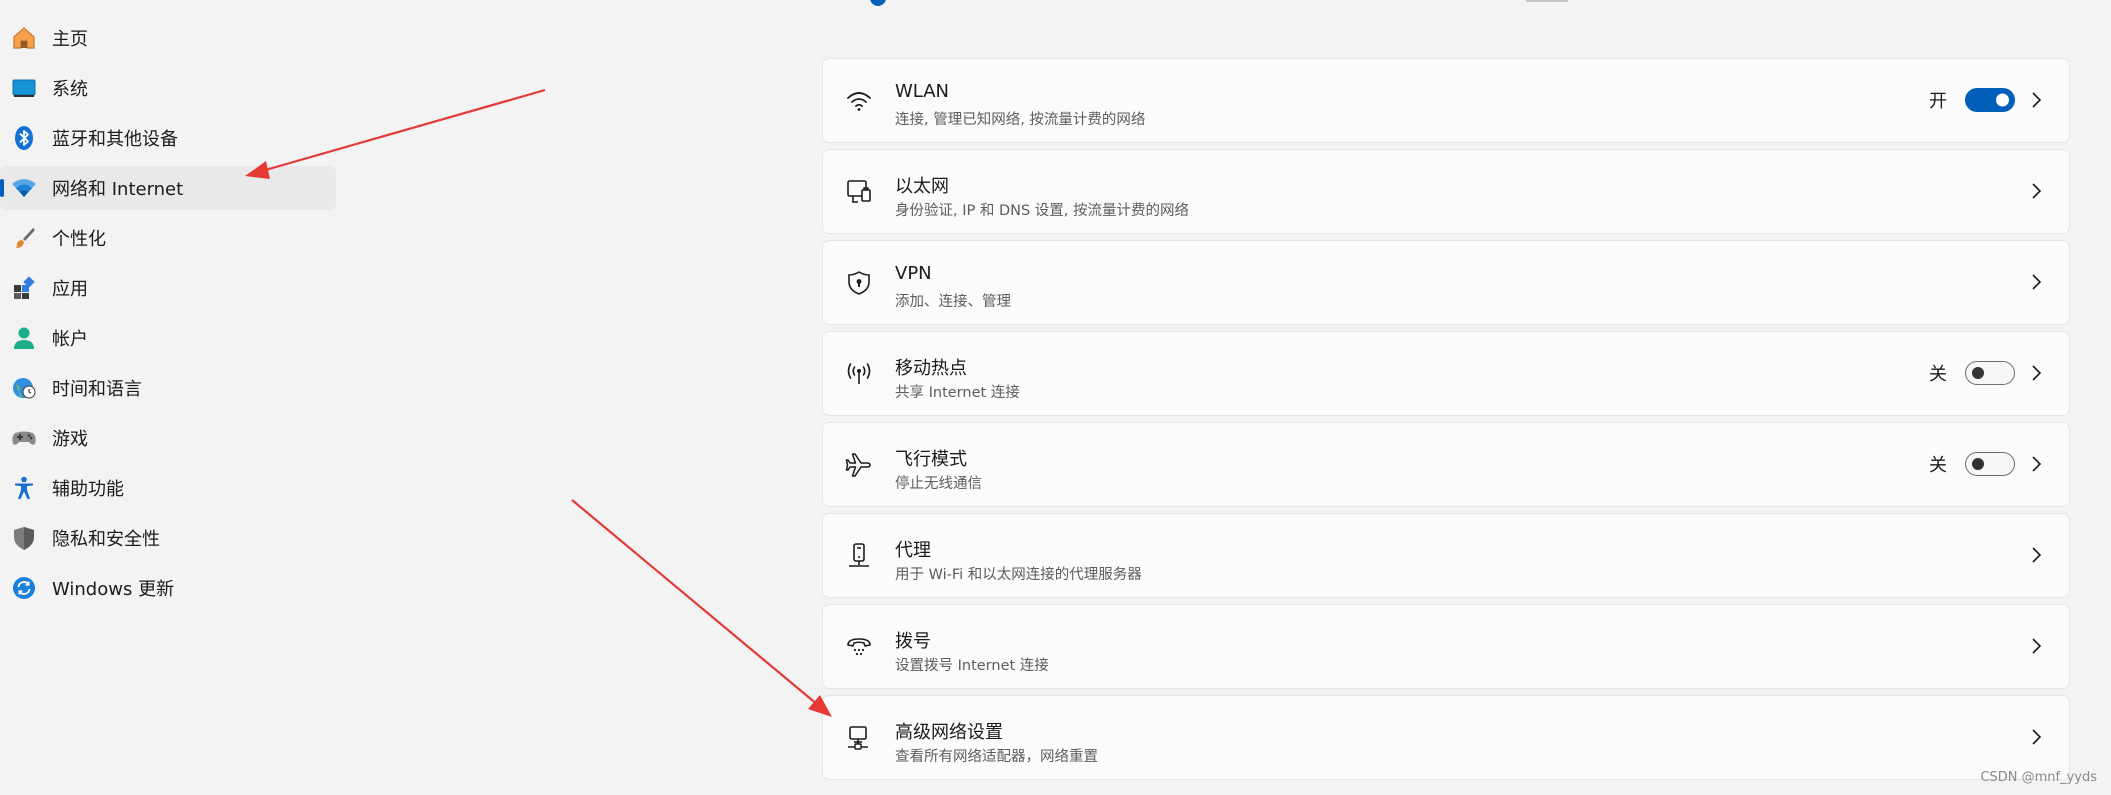 Image resolution: width=2111 pixels, height=795 pixels. What do you see at coordinates (97, 389) in the screenshot?
I see `sidebar-item-label: 时间和语言` at bounding box center [97, 389].